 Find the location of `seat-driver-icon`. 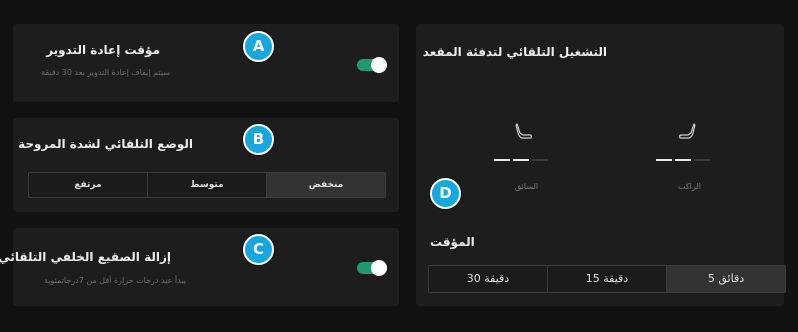

seat-driver-icon is located at coordinates (524, 132).